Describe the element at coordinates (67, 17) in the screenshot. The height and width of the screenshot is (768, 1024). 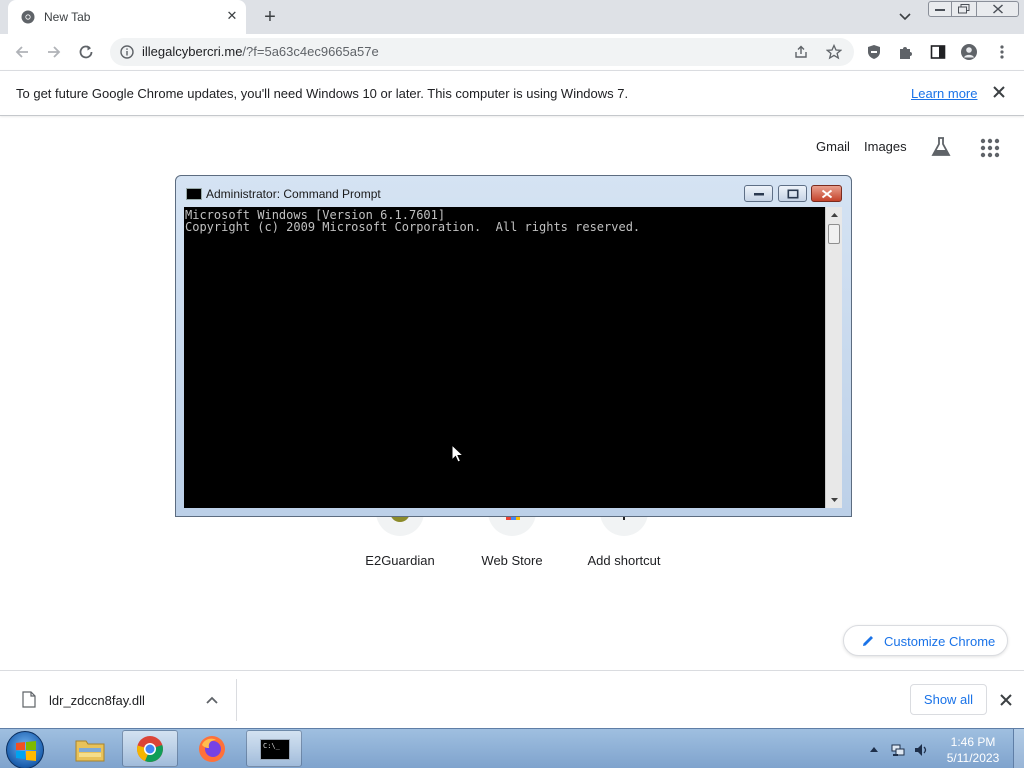
I see `tab-title: New Tab` at that location.